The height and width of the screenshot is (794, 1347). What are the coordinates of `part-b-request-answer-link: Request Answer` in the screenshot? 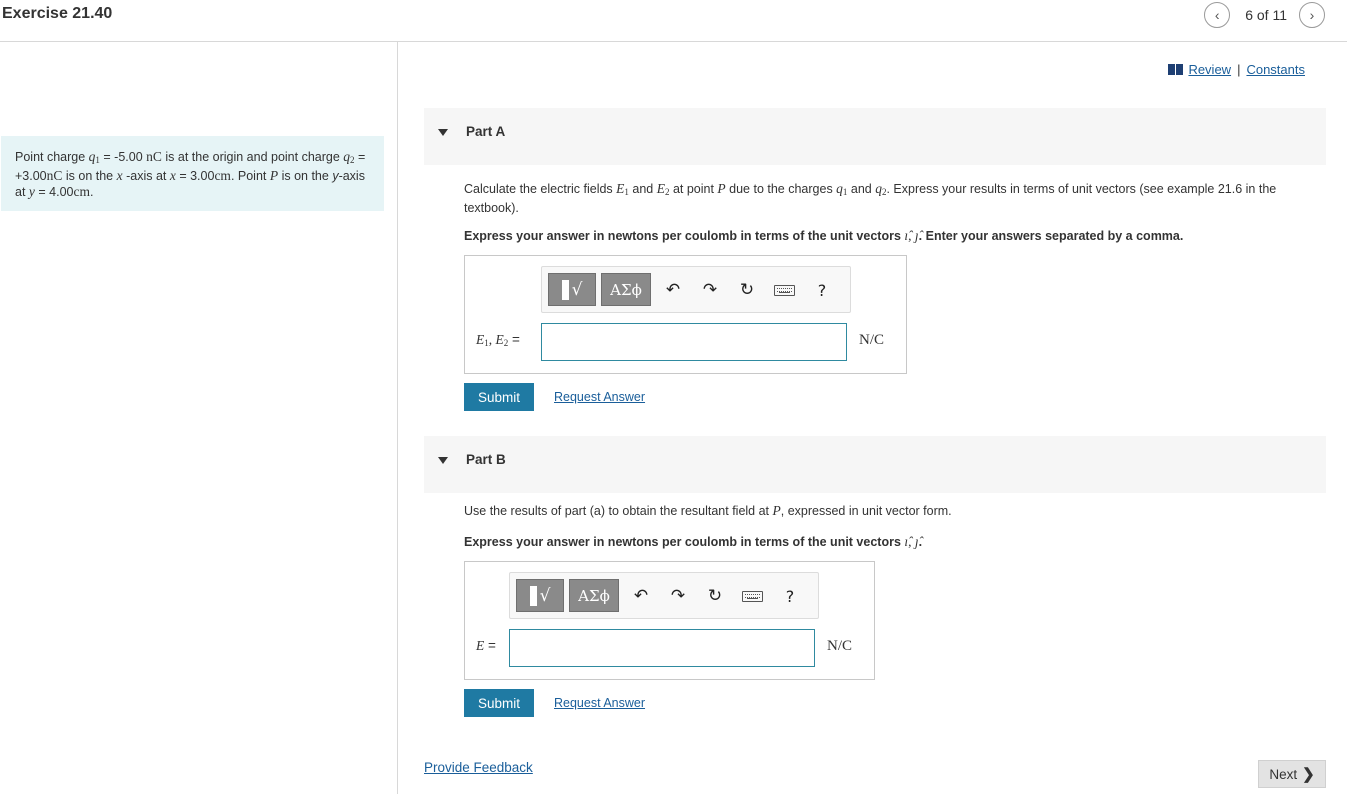 It's located at (599, 703).